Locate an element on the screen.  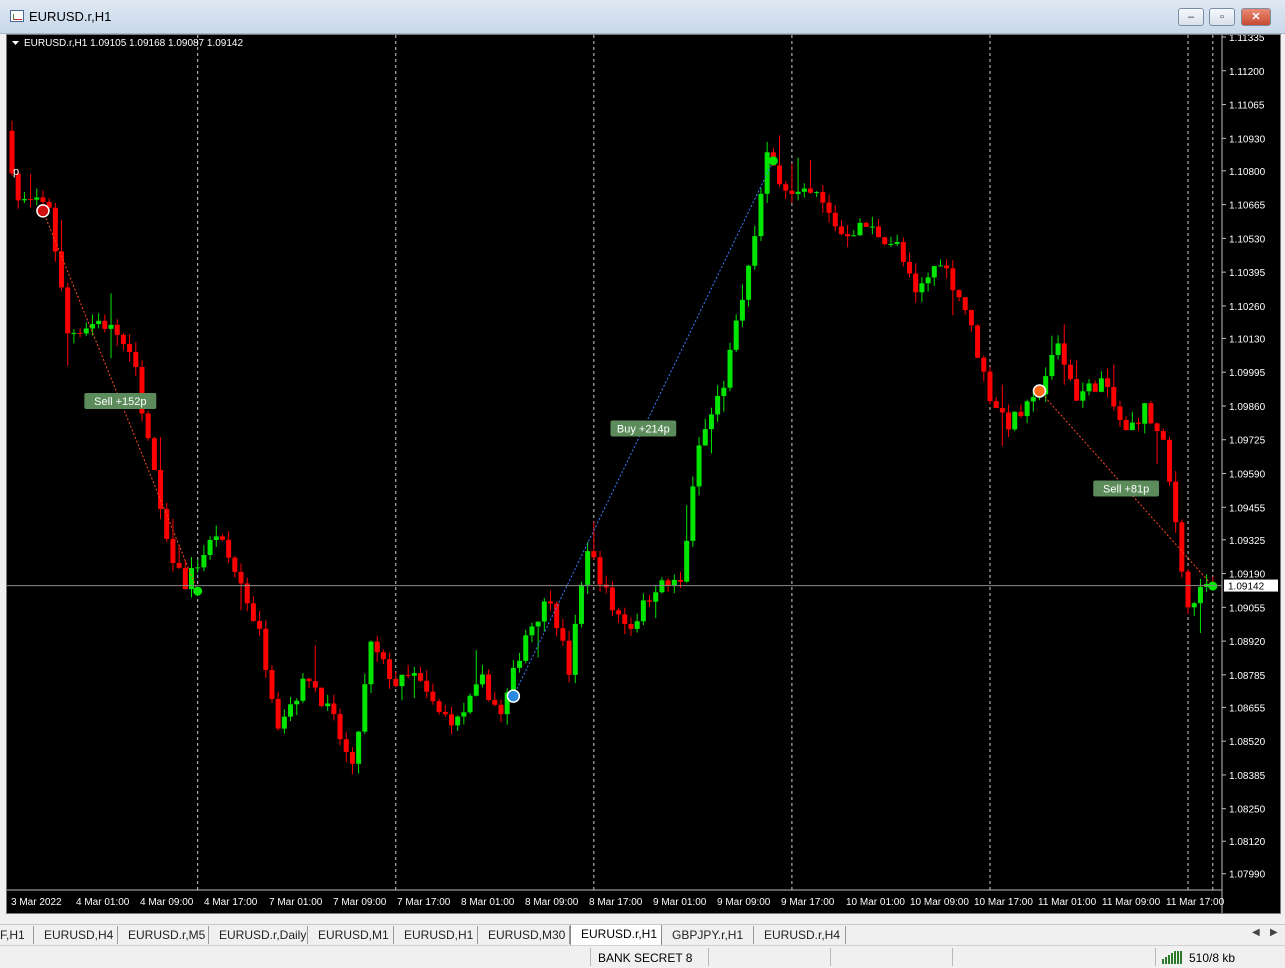
tab-eurusd-r-m5: EURUSD.r,M5 is located at coordinates (163, 935).